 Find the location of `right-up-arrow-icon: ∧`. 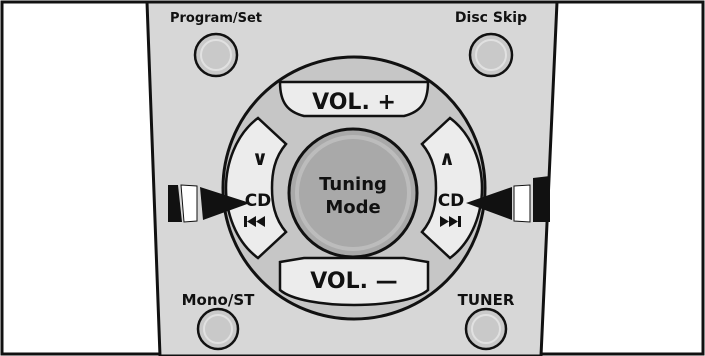

right-up-arrow-icon: ∧ is located at coordinates (447, 158).